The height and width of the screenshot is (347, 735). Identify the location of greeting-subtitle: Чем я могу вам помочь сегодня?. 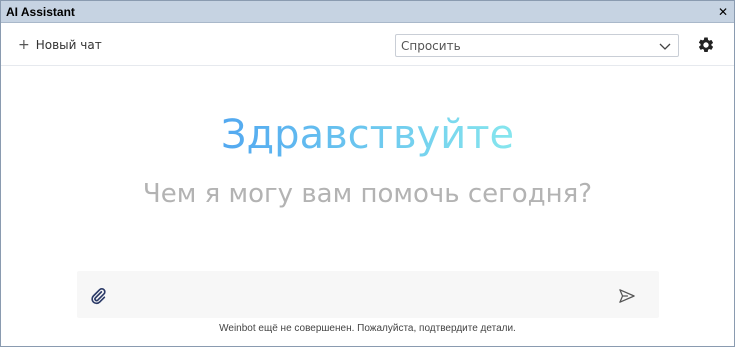
(367, 194).